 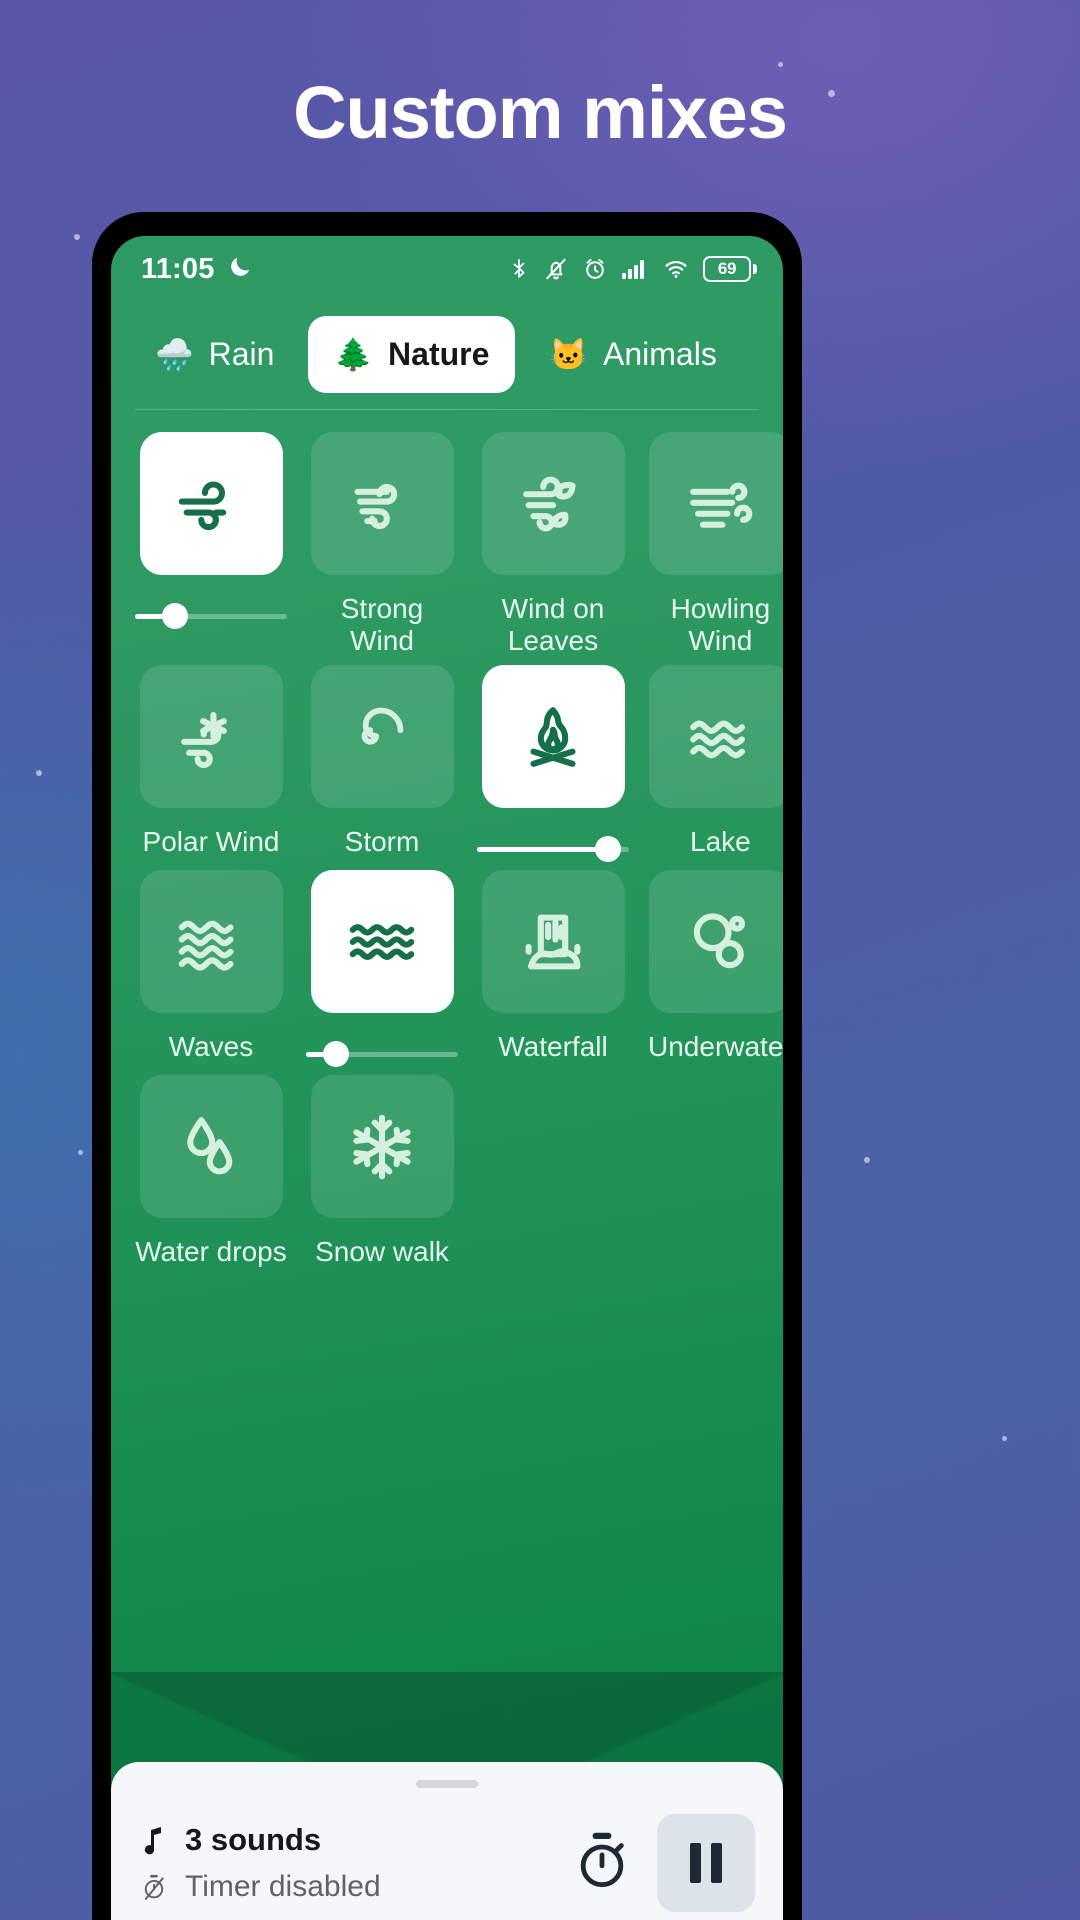 I want to click on sound-cell-polar-wind: Polar Wind, so click(x=211, y=763).